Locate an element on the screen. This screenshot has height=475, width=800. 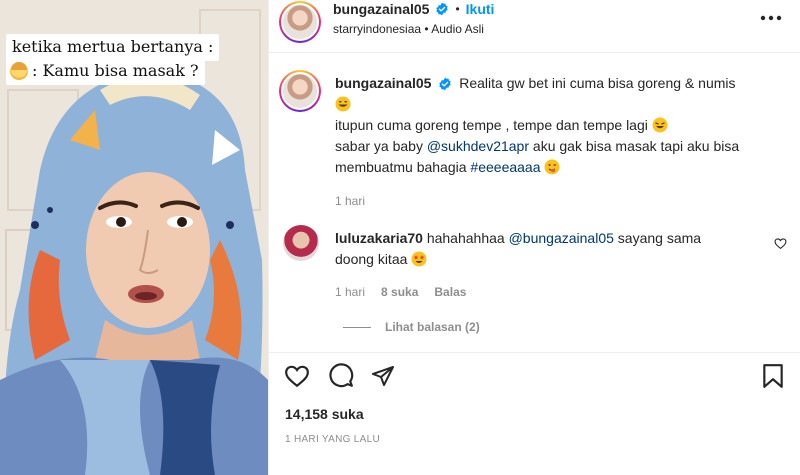
caption-line-1: ketika mertua bertanya : is located at coordinates (113, 47).